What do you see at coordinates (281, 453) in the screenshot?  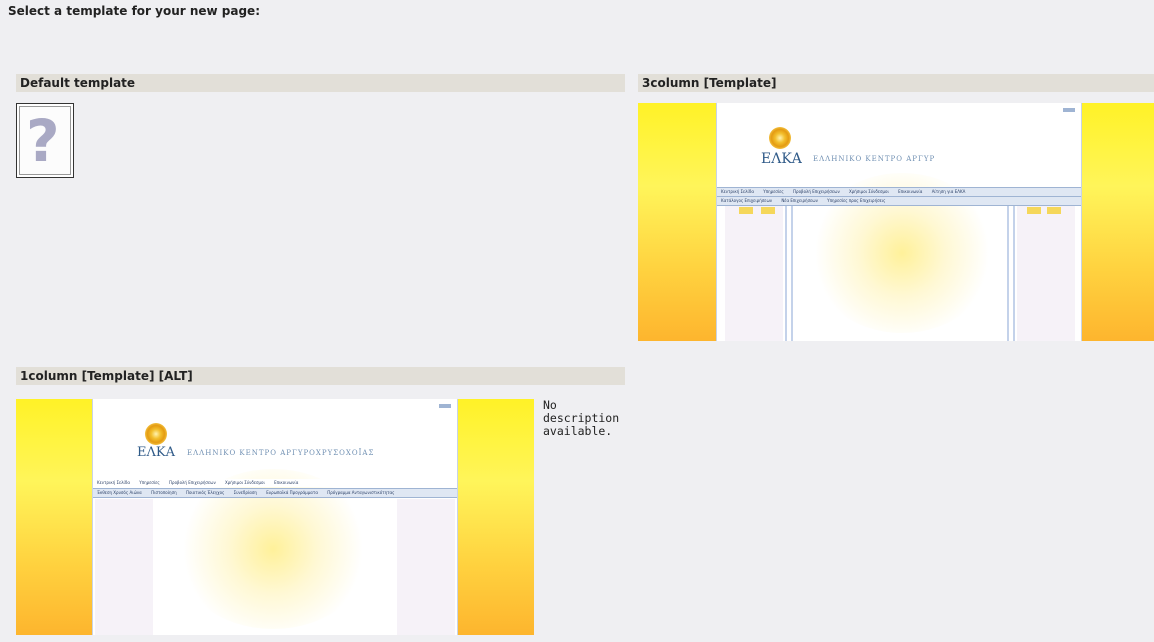 I see `logo-subtitle: ΕΛΛΗΝΙΚΟ ΚΕΝΤΡΟ ΑΡΓΥΡΟΧΡΥΣΟΧΟΪΑΣ` at bounding box center [281, 453].